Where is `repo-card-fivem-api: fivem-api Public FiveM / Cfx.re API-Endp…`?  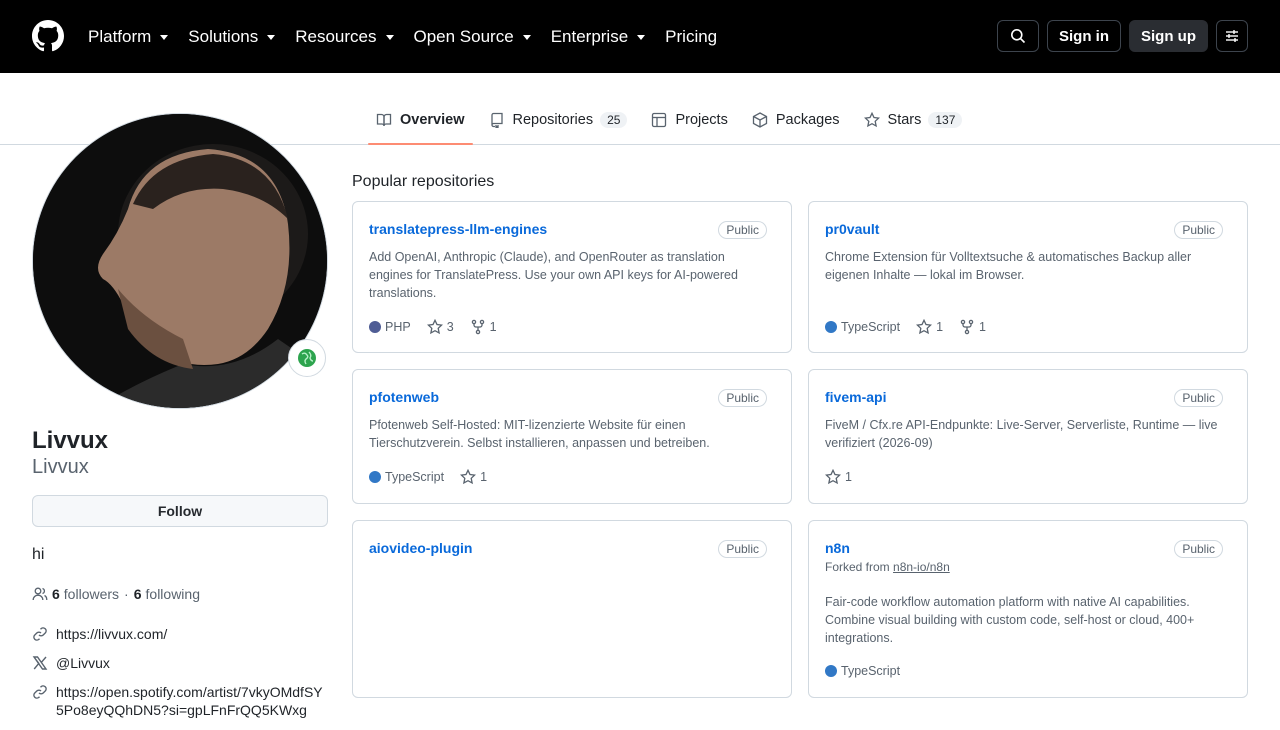 repo-card-fivem-api: fivem-api Public FiveM / Cfx.re API-Endp… is located at coordinates (1028, 436).